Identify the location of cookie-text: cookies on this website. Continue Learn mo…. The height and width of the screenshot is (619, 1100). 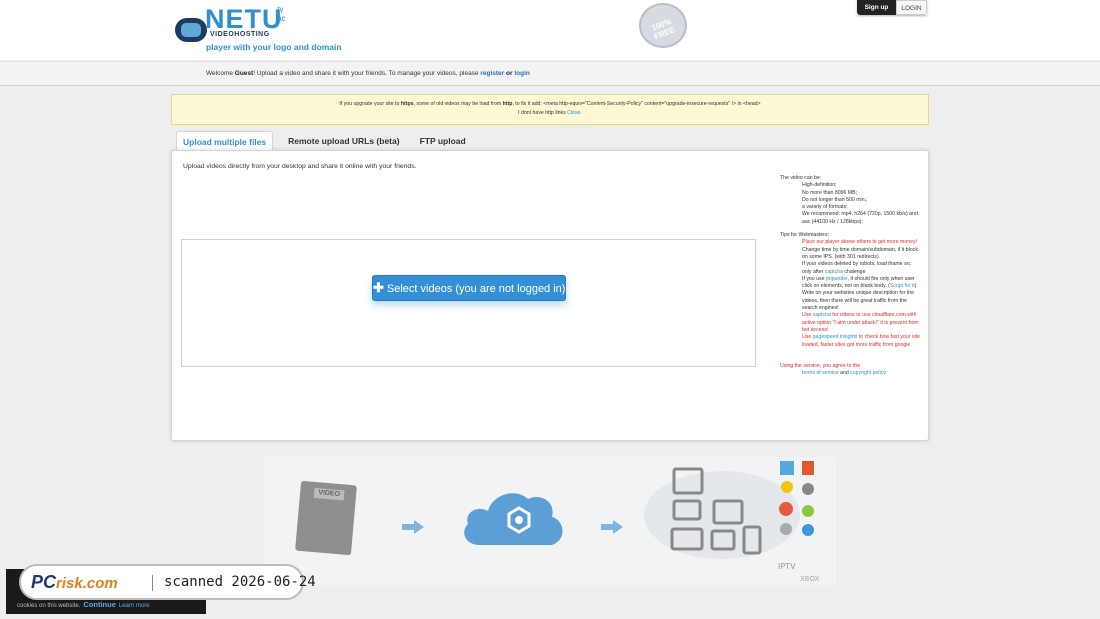
(83, 604).